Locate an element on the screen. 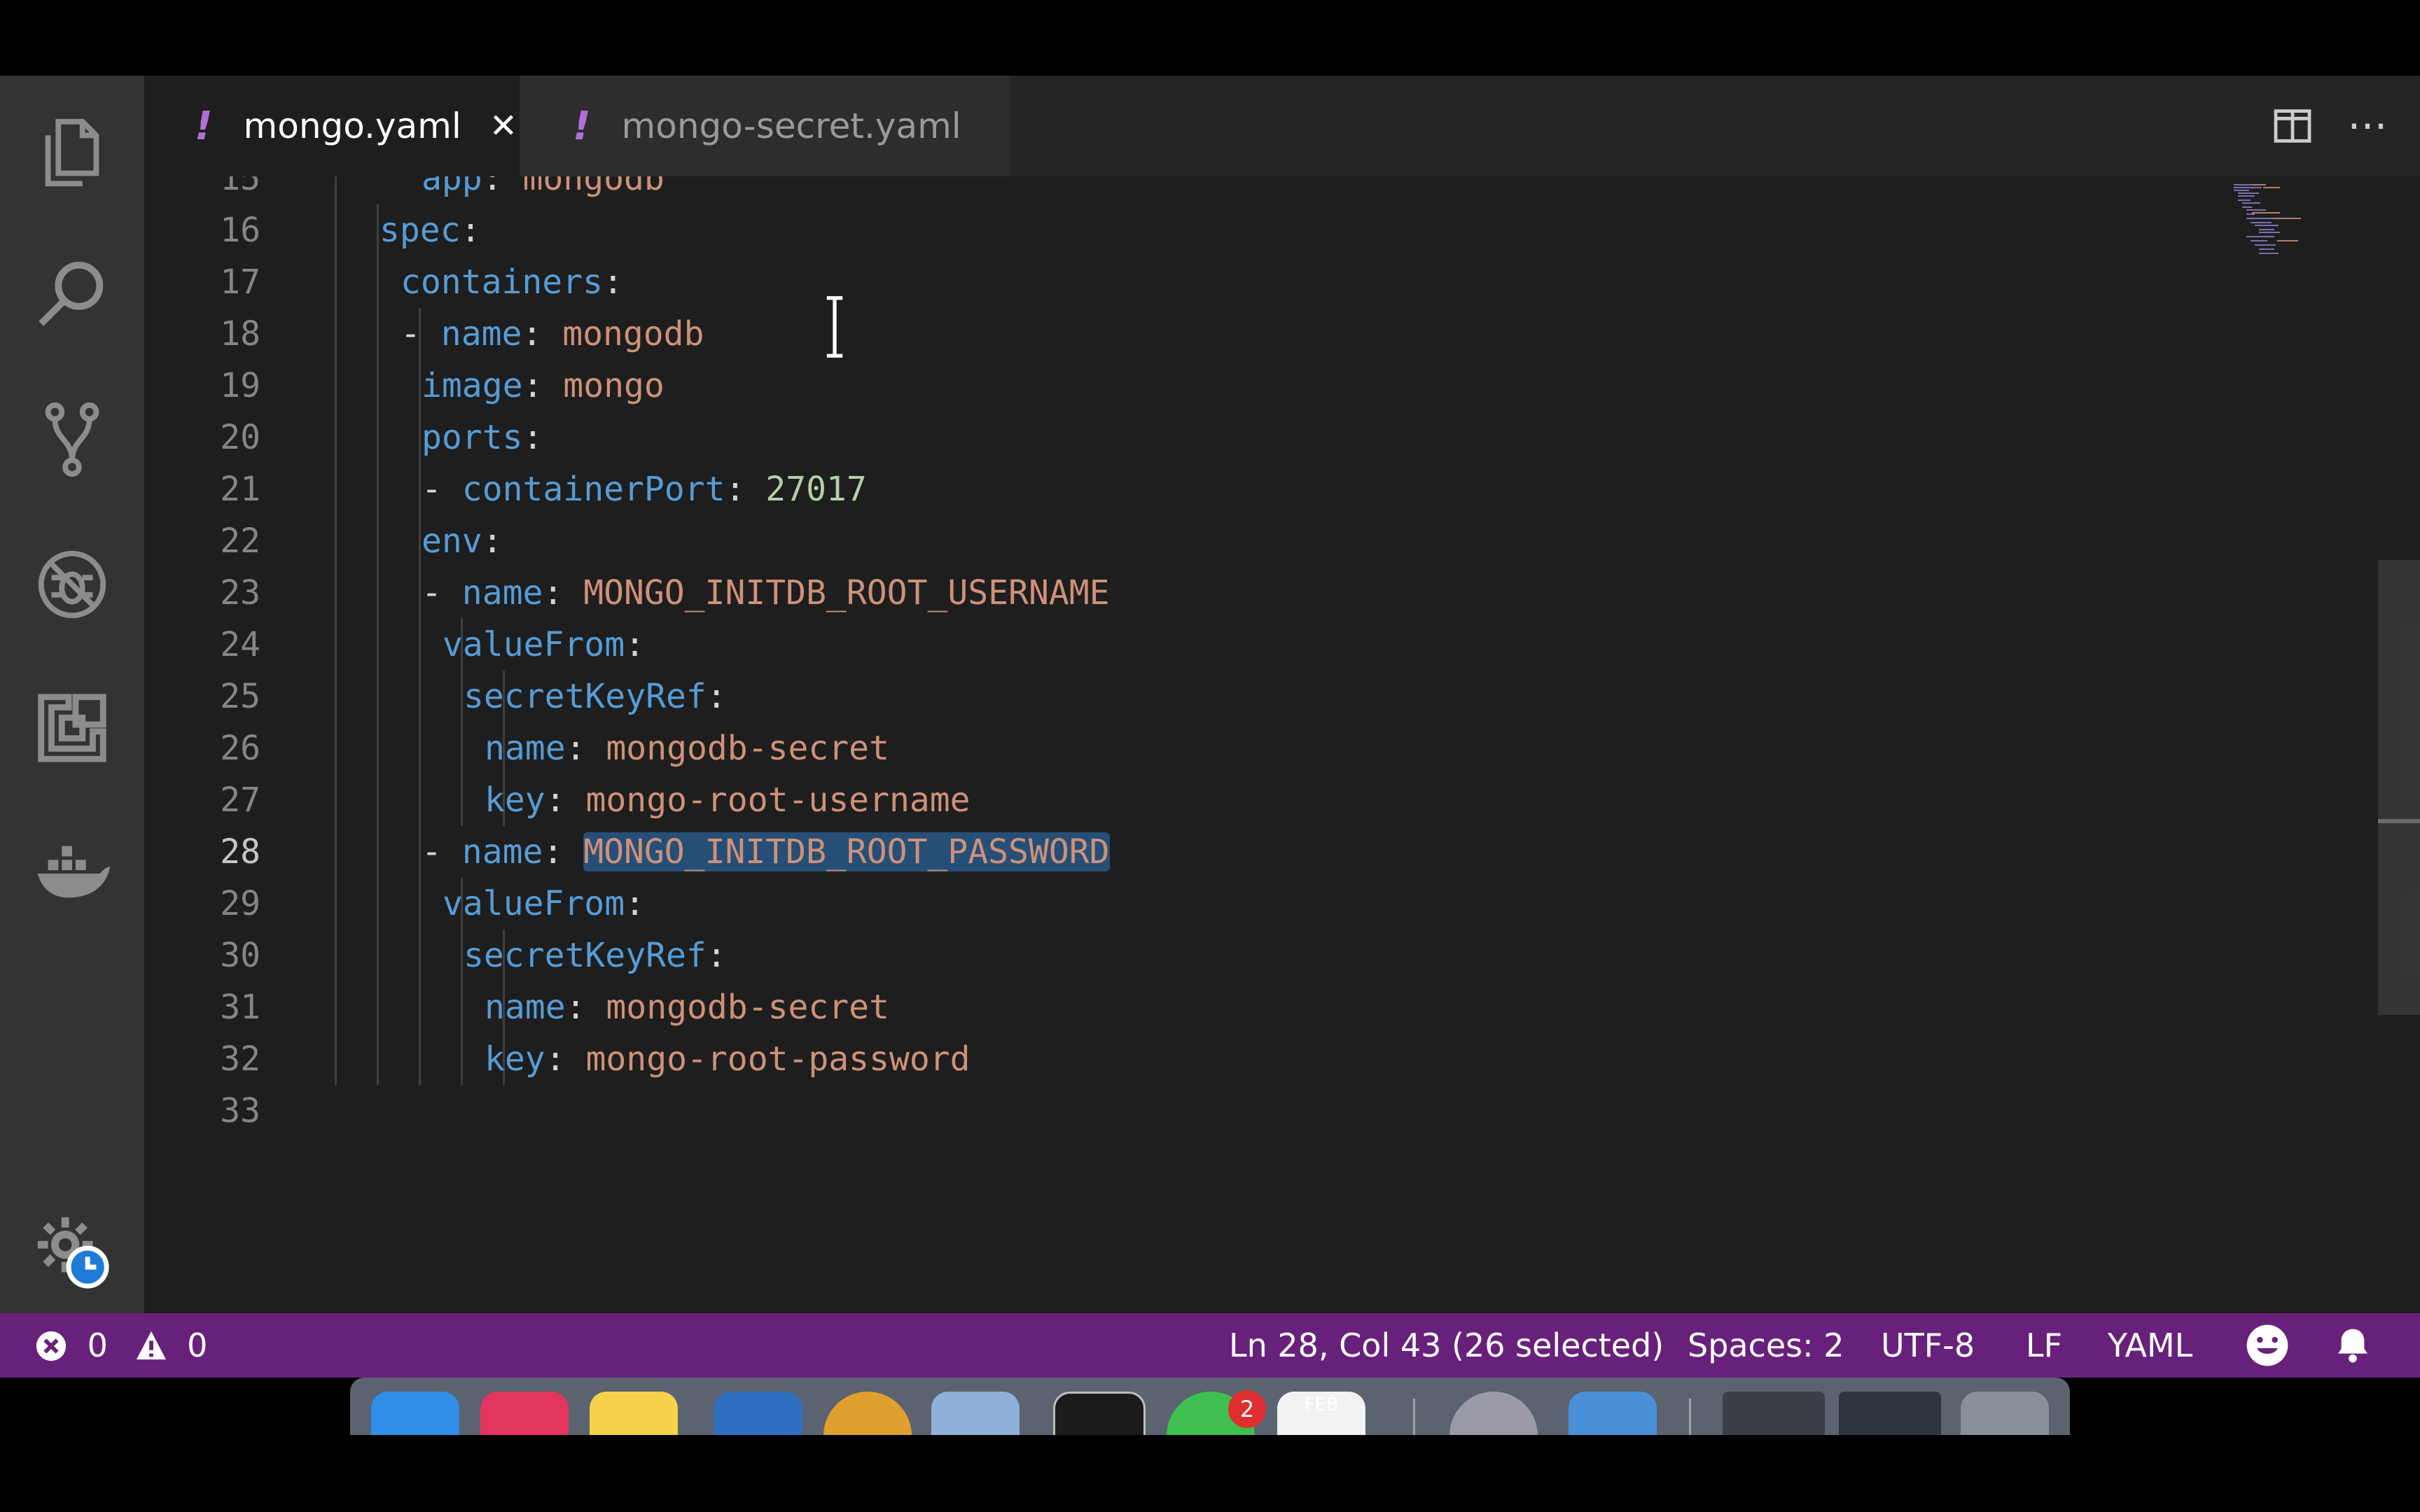 The image size is (2420, 1512). problems-indicator: 0 0 is located at coordinates (121, 1345).